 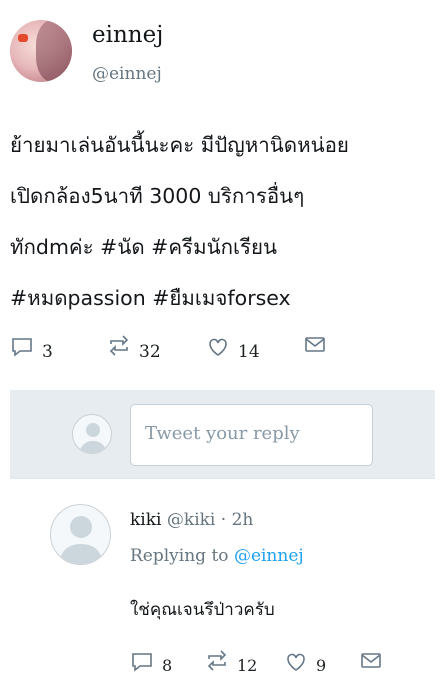 I want to click on author-handle: @einnej, so click(x=127, y=74).